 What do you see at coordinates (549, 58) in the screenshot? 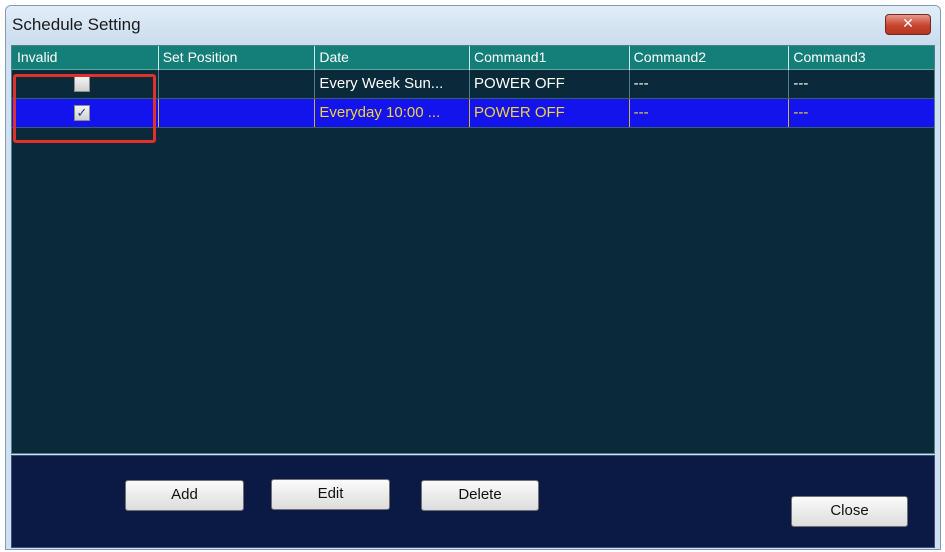
I see `column-header-command1: Command1` at bounding box center [549, 58].